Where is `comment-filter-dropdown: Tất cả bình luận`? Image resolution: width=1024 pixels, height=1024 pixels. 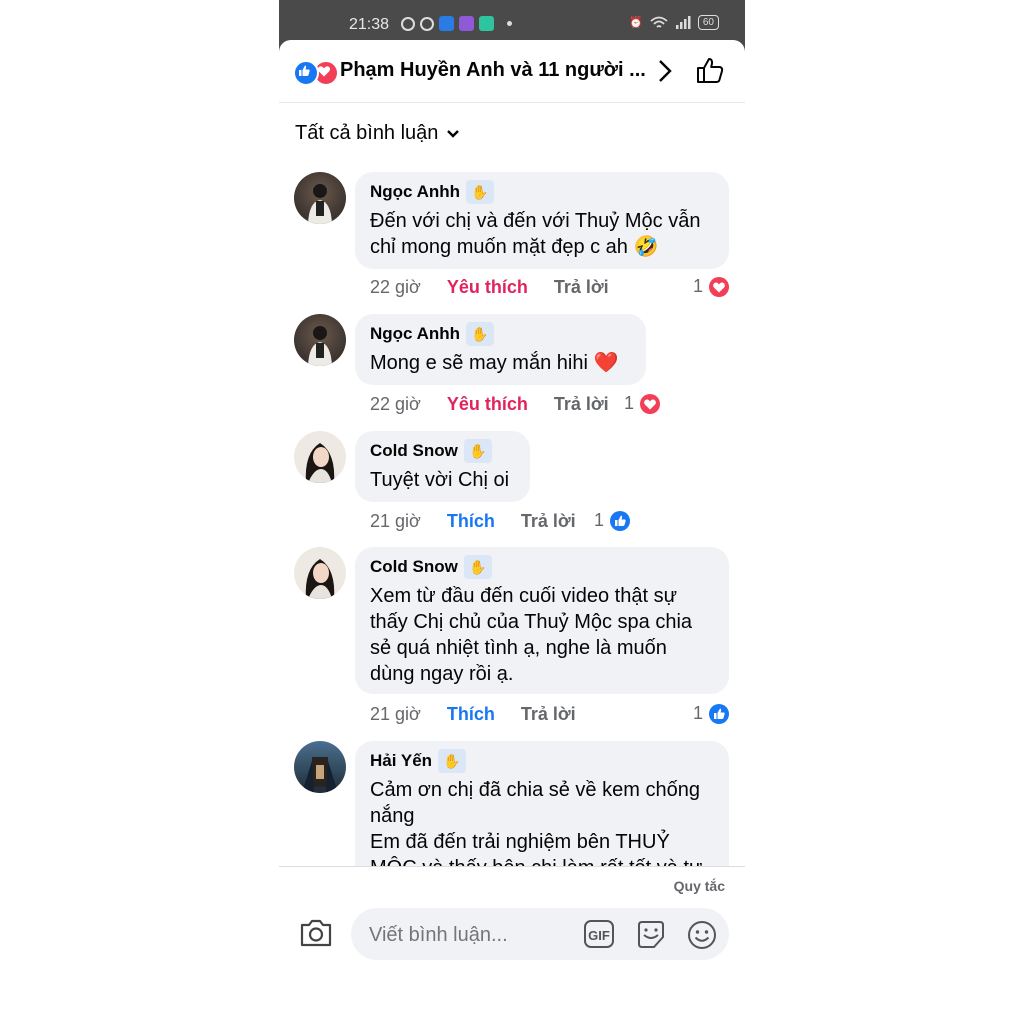
comment-filter-dropdown: Tất cả bình luận is located at coordinates (377, 133).